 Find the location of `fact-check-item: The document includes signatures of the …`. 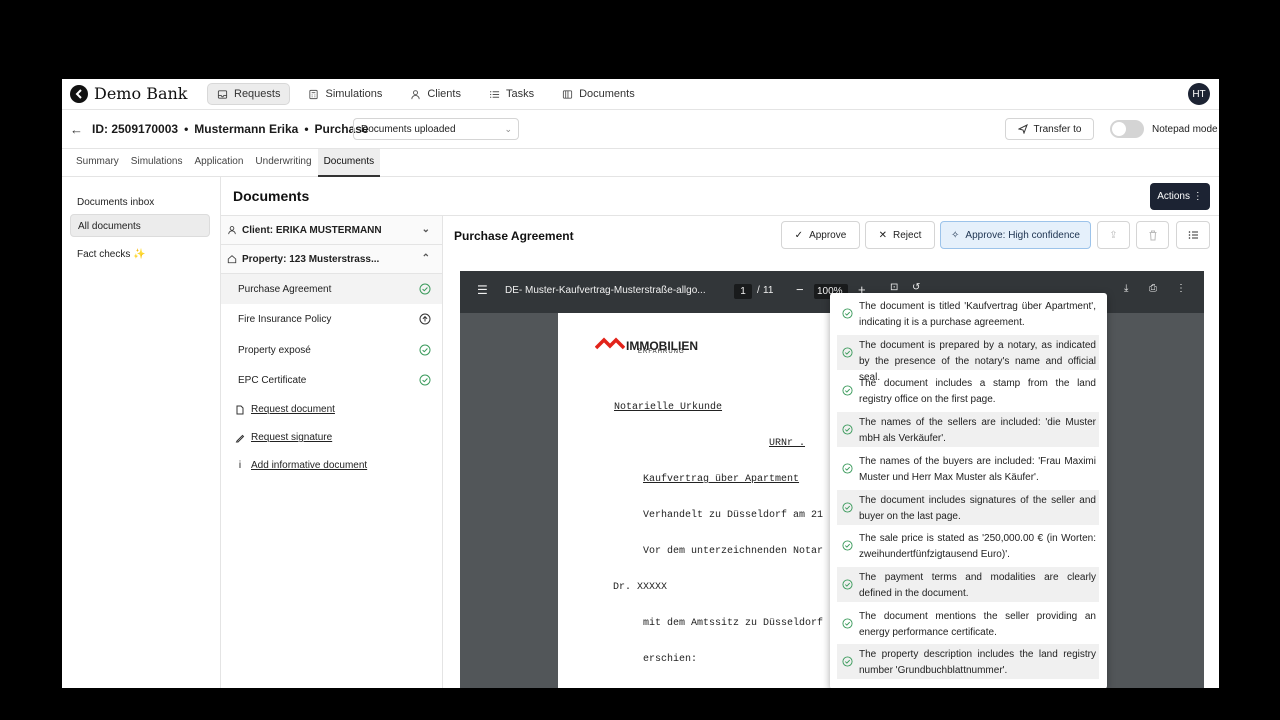

fact-check-item: The document includes signatures of the … is located at coordinates (968, 507).